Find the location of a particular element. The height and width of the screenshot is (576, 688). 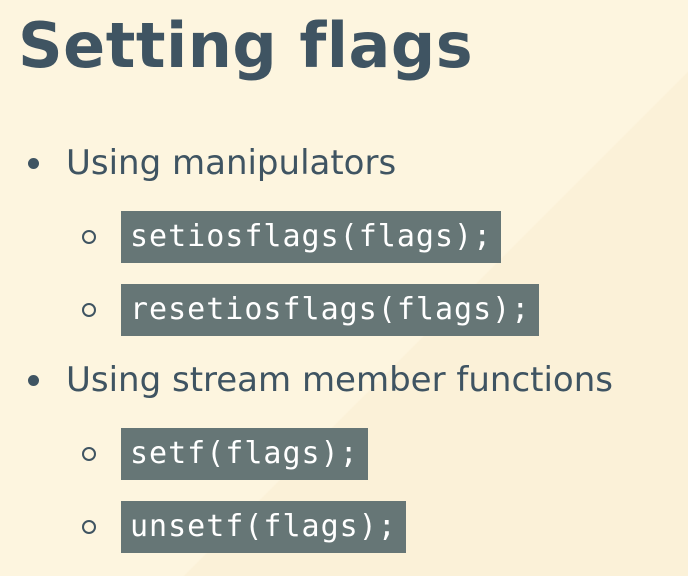

bullet-item-stream-member-functions: Using stream member functions is located at coordinates (320, 380).